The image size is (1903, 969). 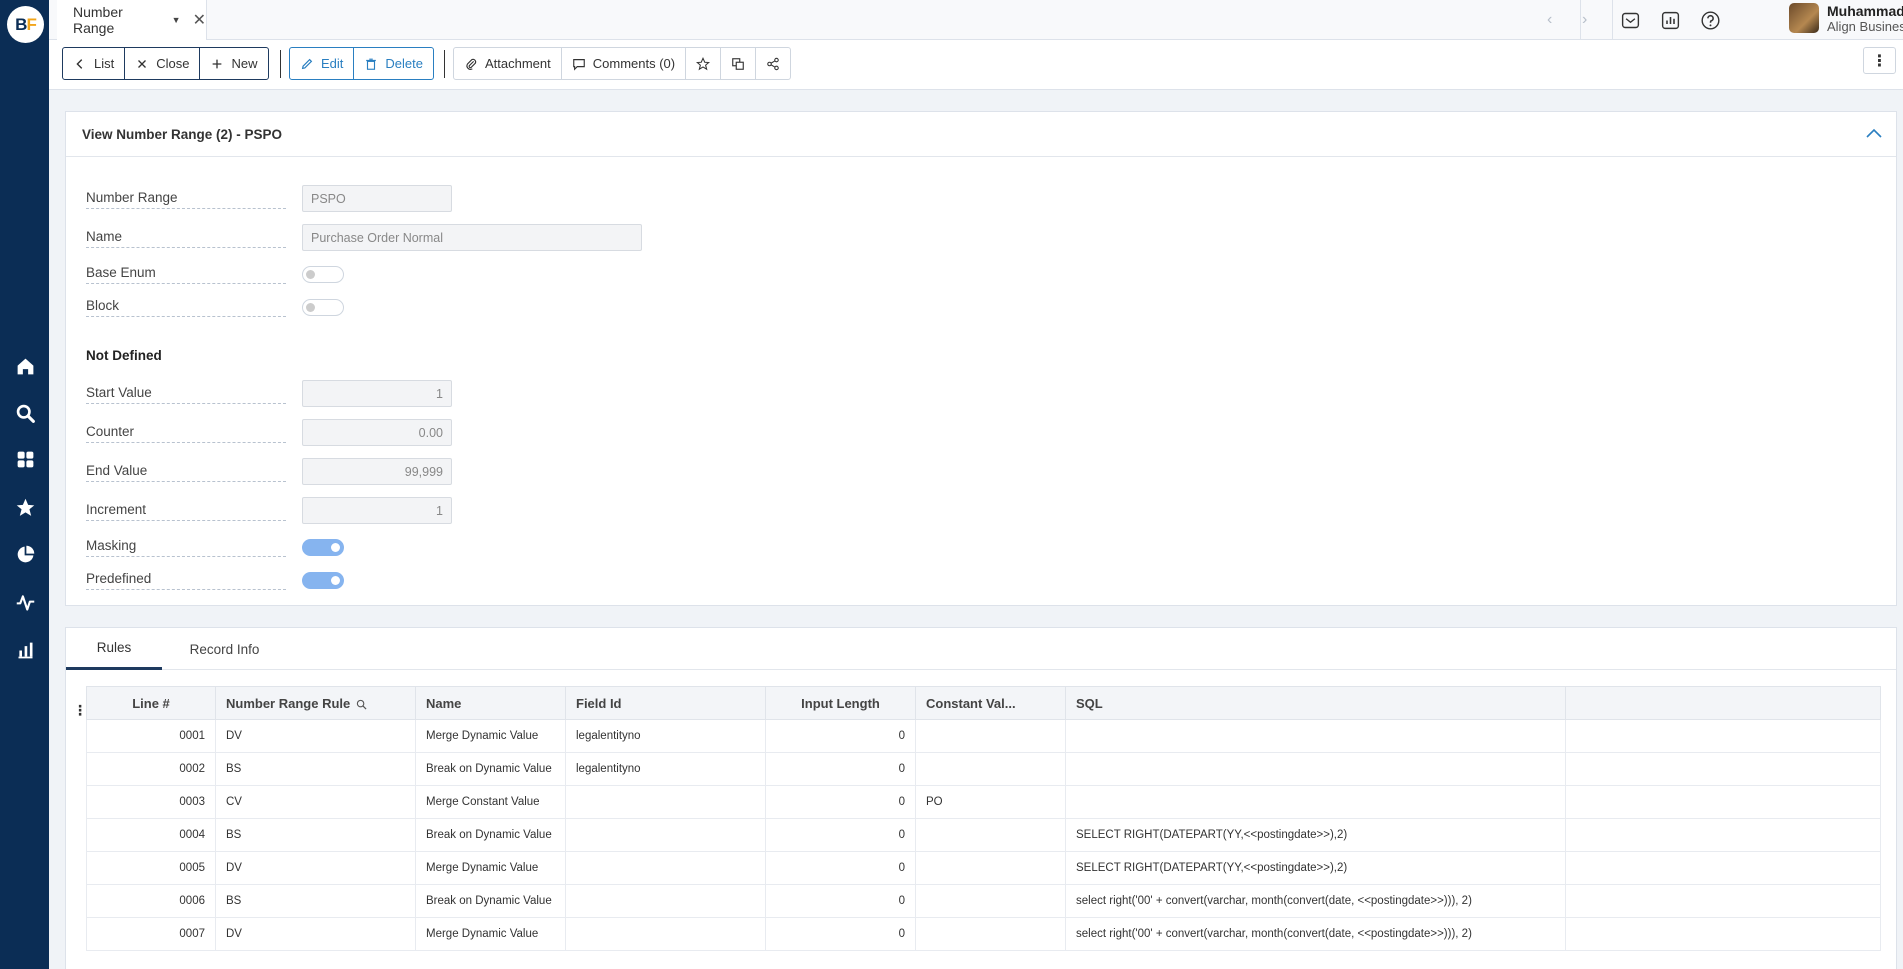 What do you see at coordinates (1315, 703) in the screenshot?
I see `column-header-sql: SQL` at bounding box center [1315, 703].